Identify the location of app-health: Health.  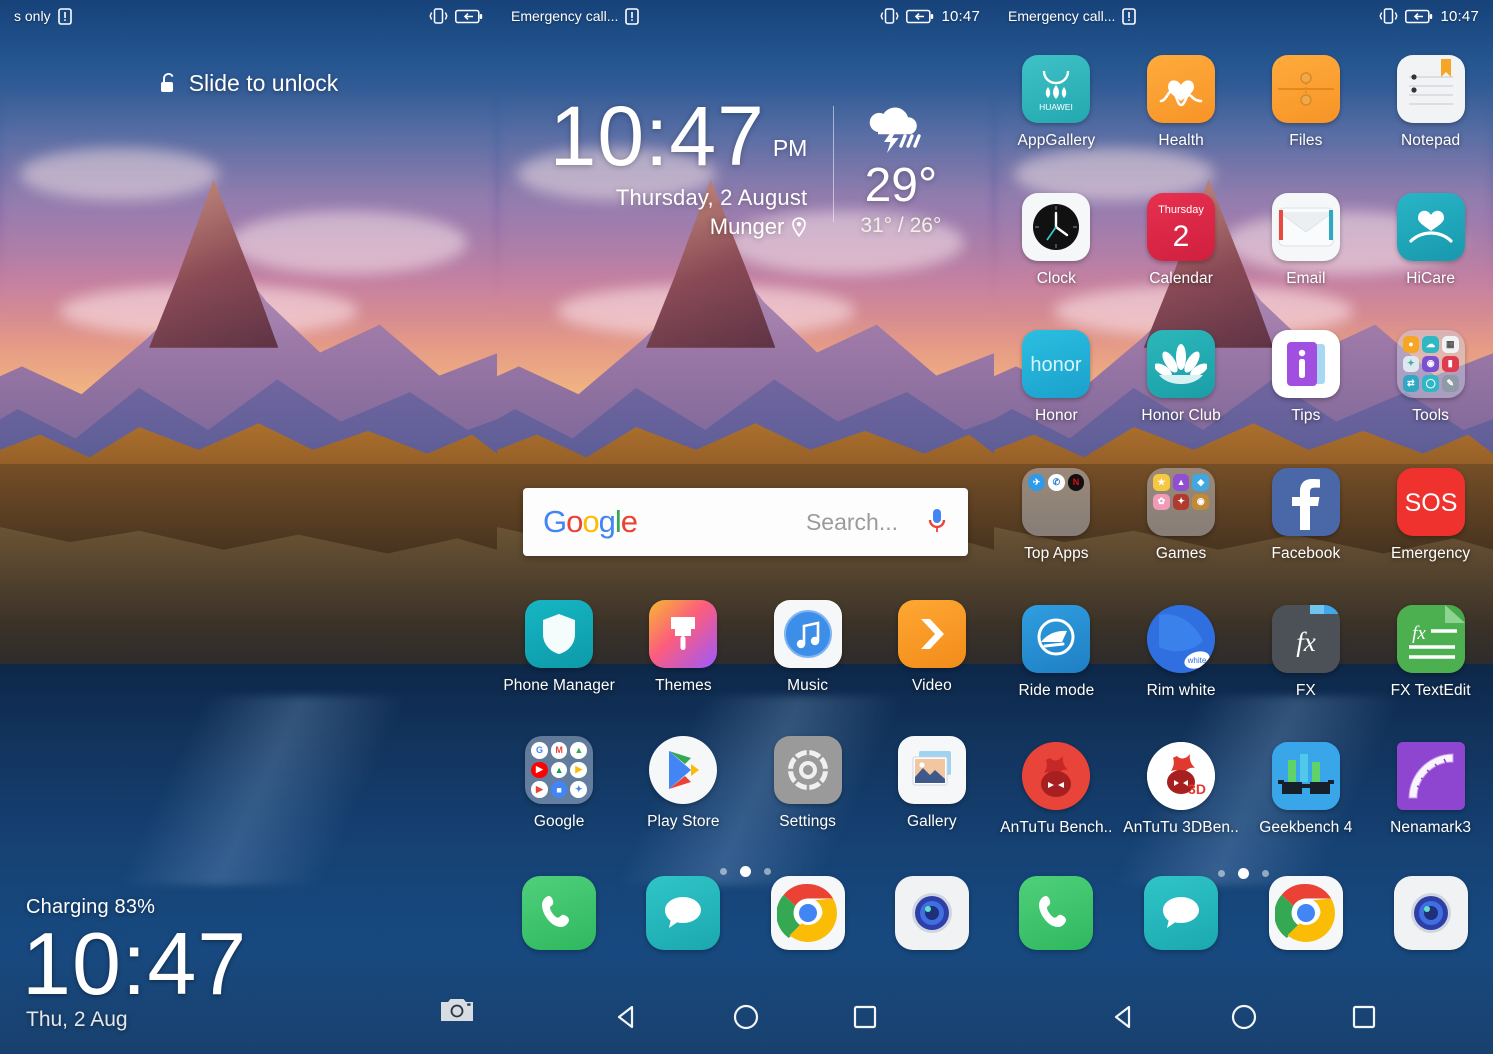
(1181, 102).